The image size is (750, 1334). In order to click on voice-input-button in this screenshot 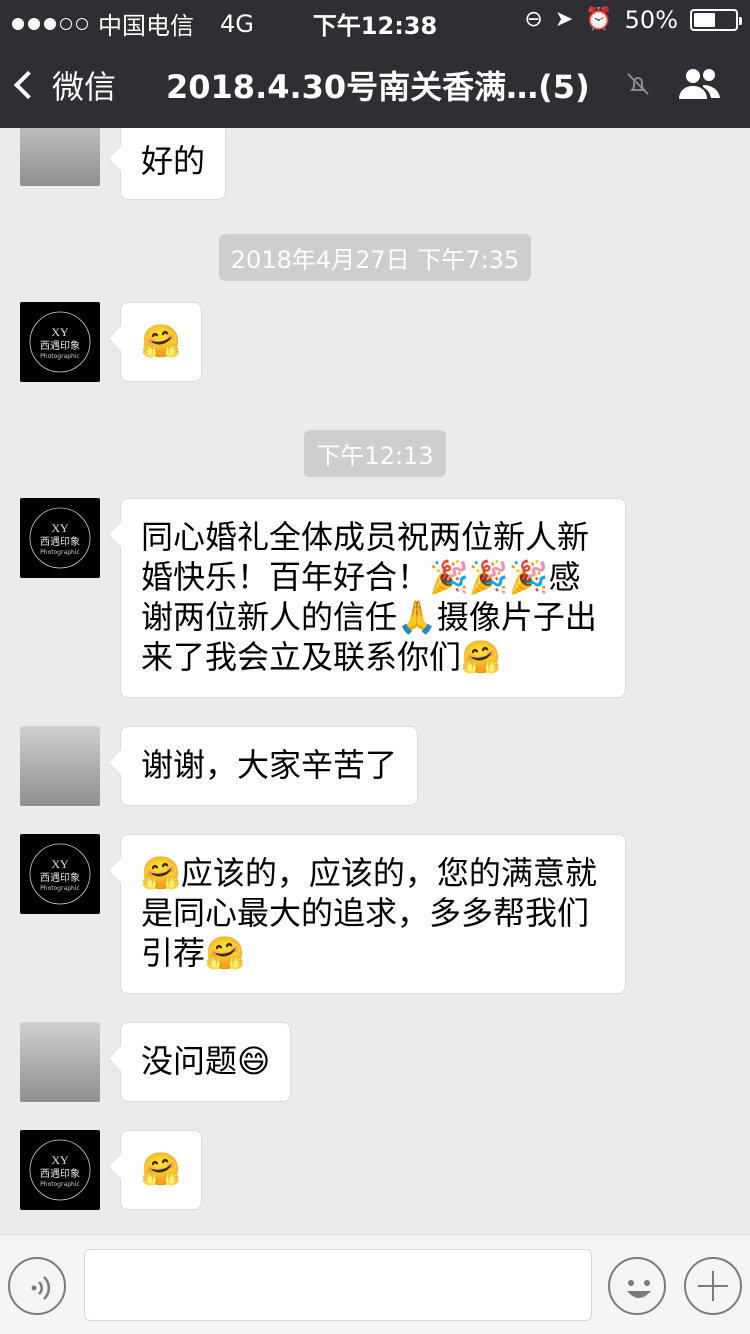, I will do `click(37, 1286)`.